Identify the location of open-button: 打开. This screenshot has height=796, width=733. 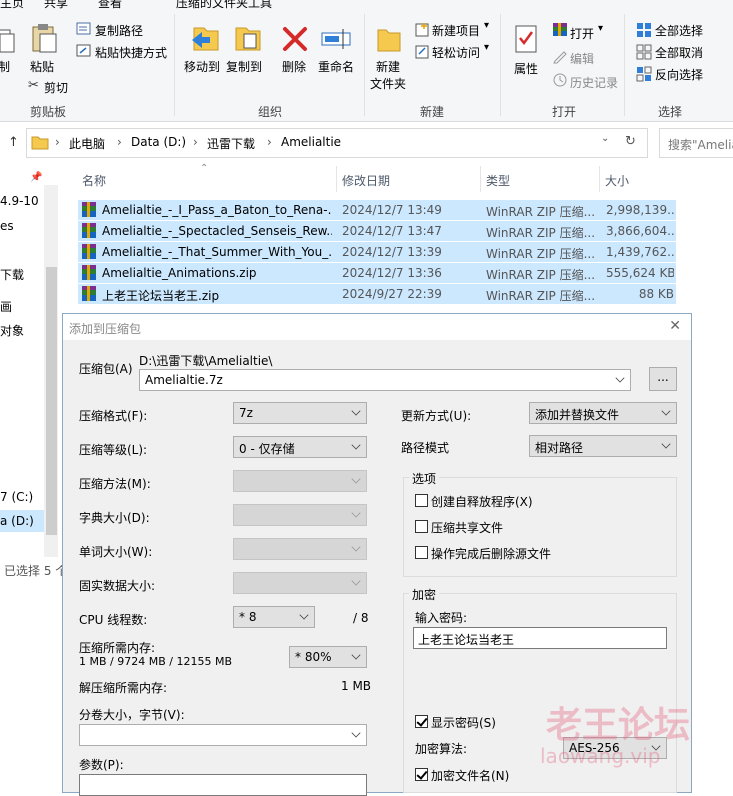
(582, 33).